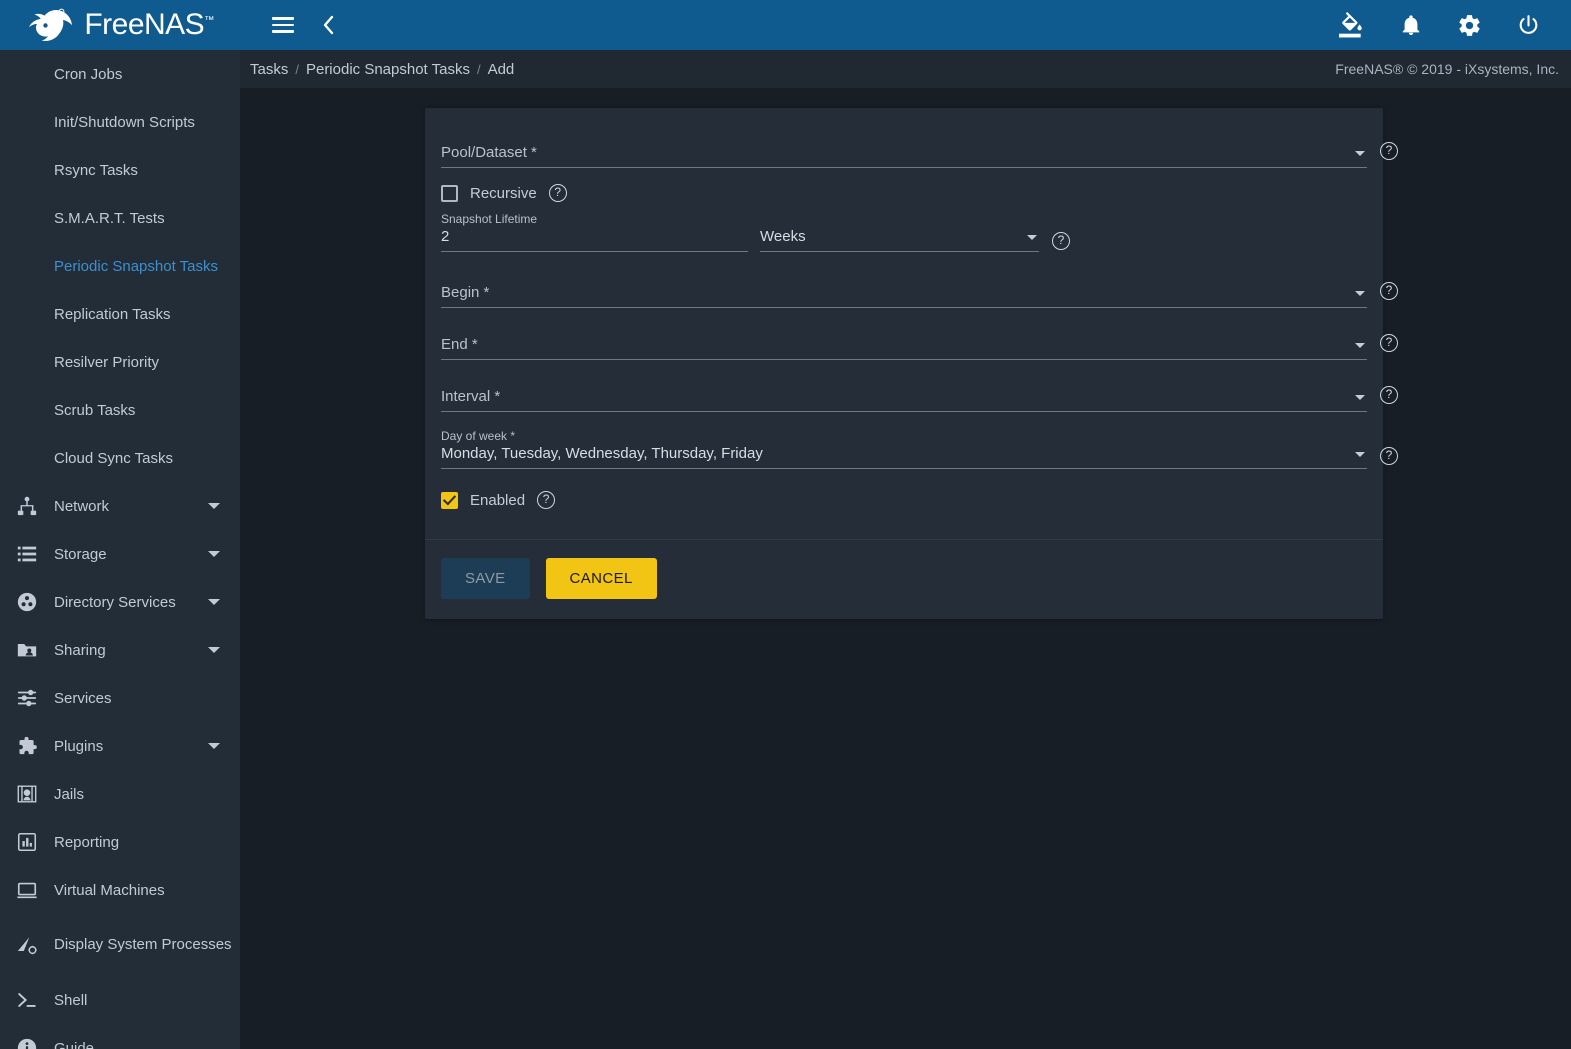 This screenshot has height=1049, width=1571. I want to click on snapshot-lifetime-label: Snapshot Lifetime, so click(489, 219).